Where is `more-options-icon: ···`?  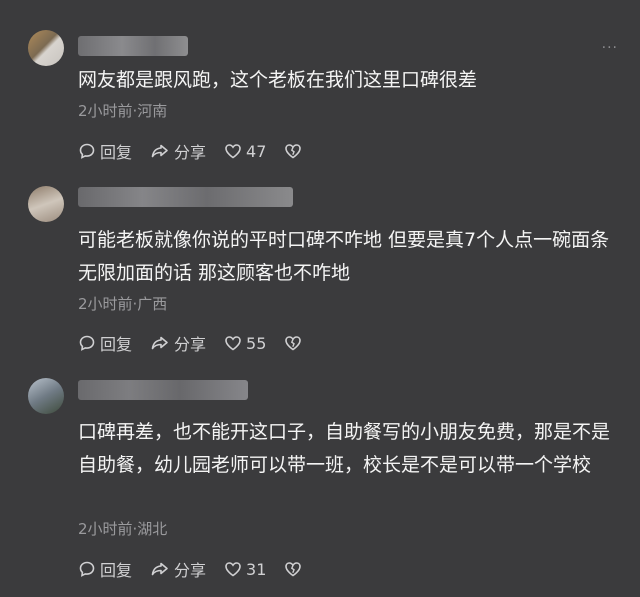 more-options-icon: ··· is located at coordinates (610, 48).